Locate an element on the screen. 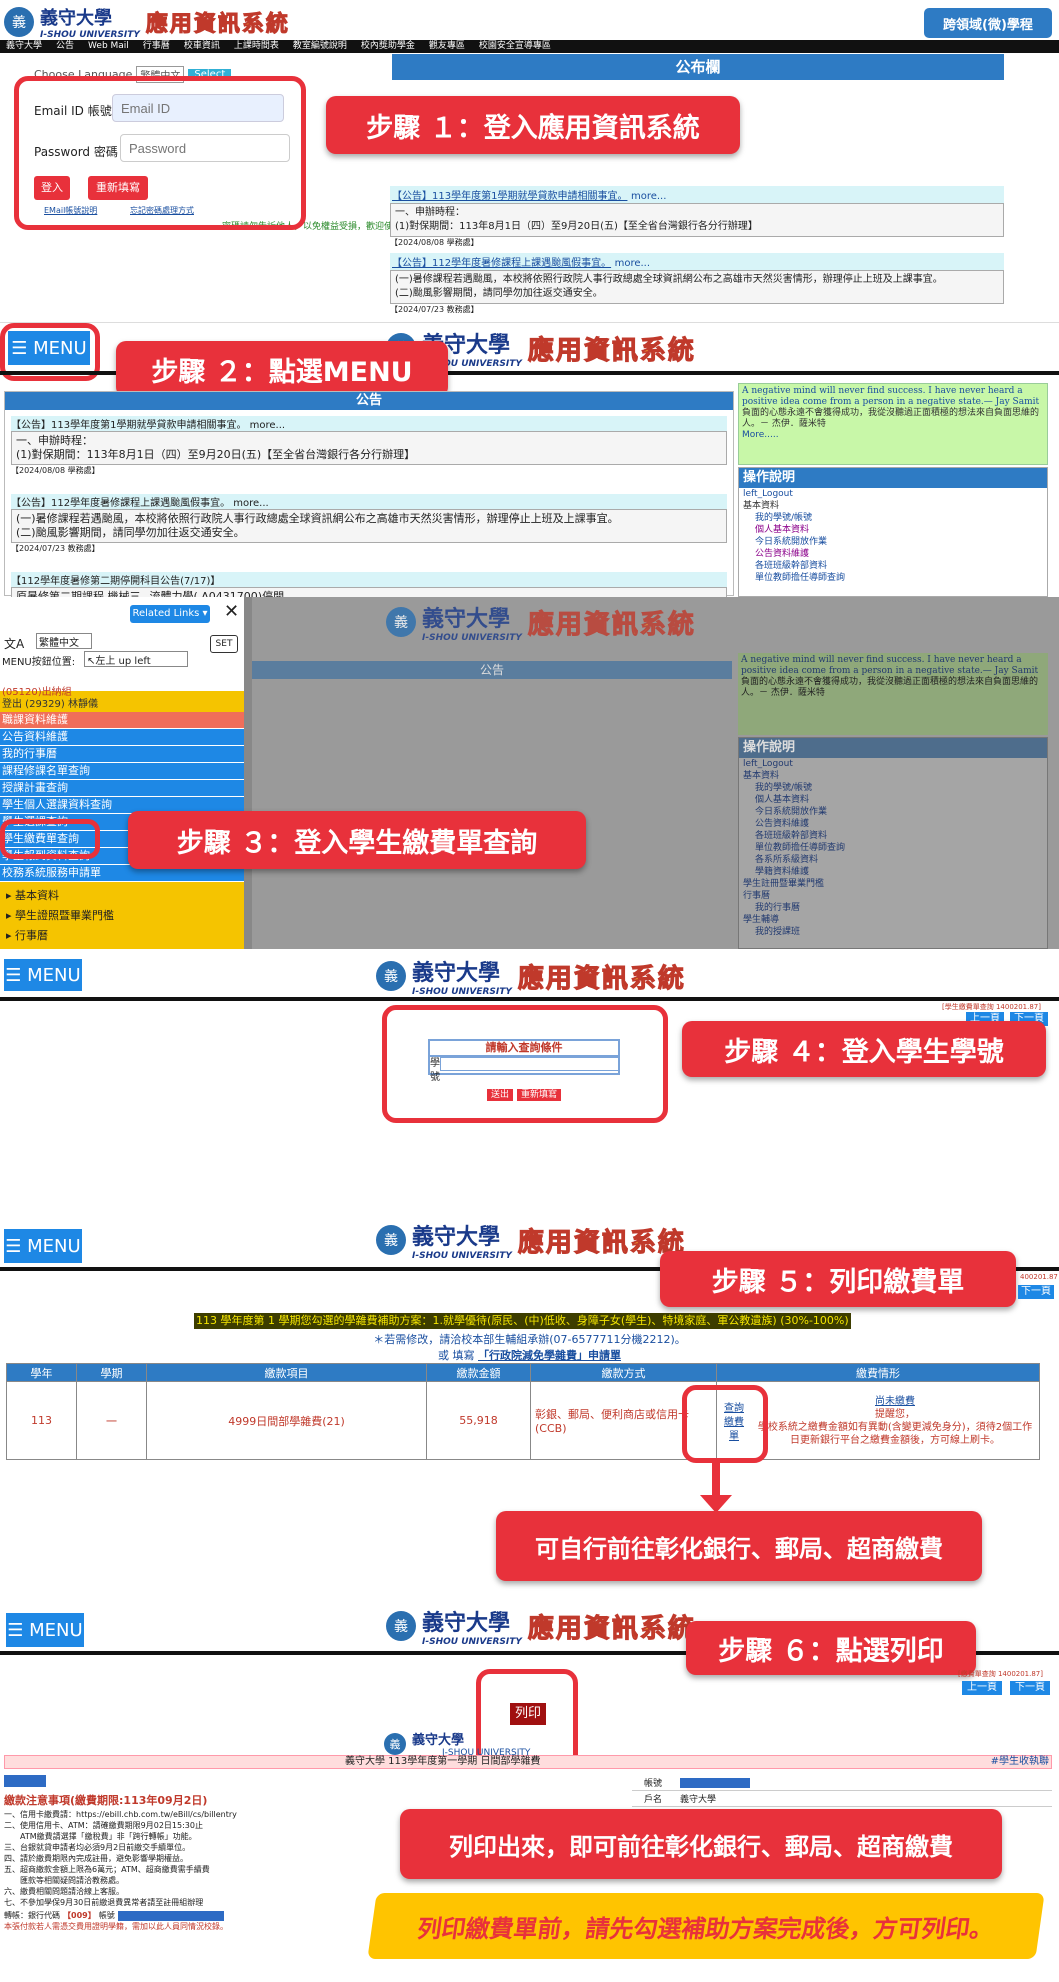 The height and width of the screenshot is (1982, 1059). ann-line: (二)颱風影響期間，請同學勿加往返交通安全。 is located at coordinates (499, 293).